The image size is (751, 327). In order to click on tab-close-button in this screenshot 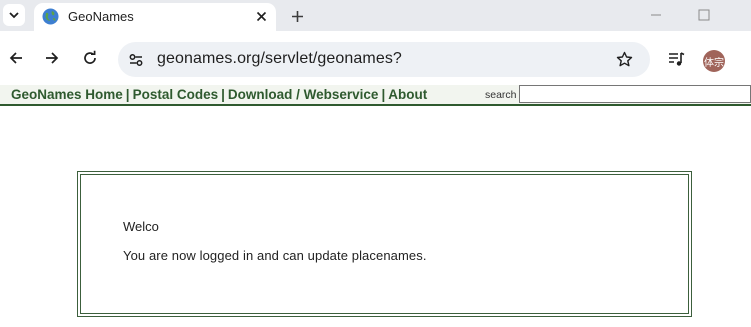, I will do `click(261, 16)`.